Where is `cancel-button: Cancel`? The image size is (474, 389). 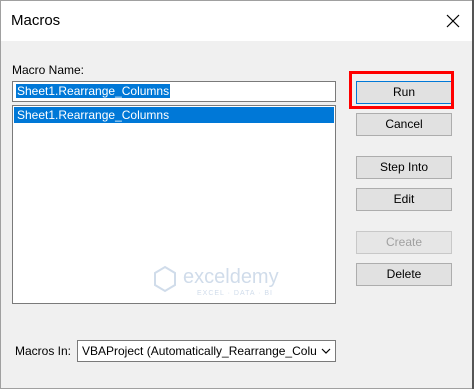 cancel-button: Cancel is located at coordinates (404, 124).